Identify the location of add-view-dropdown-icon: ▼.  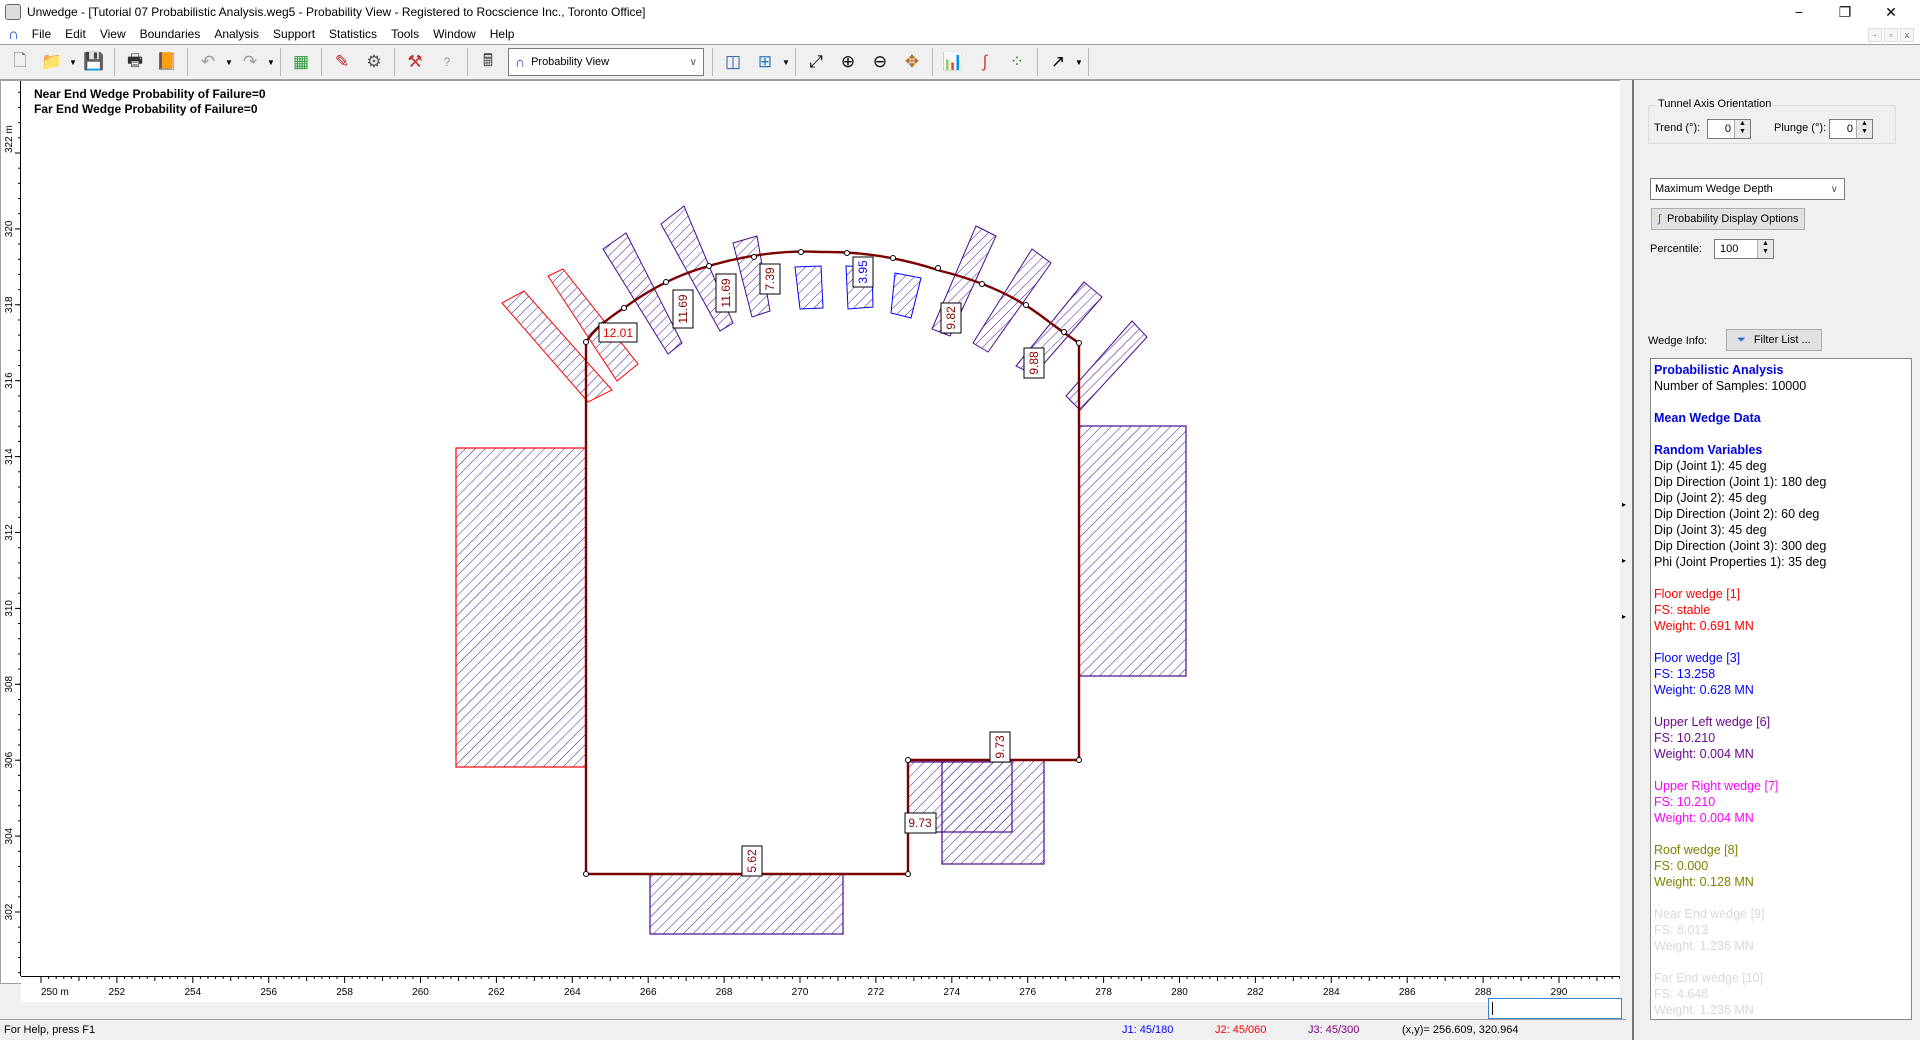
(786, 62).